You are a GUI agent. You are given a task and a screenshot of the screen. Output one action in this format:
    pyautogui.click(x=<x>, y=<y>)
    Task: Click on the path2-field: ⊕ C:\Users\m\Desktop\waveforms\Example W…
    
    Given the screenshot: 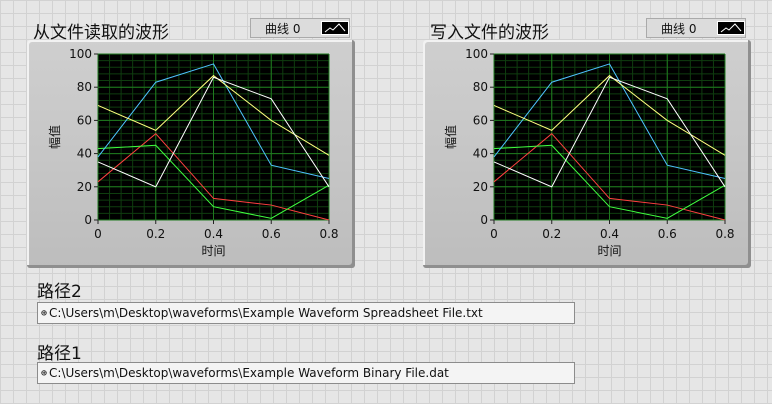 What is the action you would take?
    pyautogui.click(x=306, y=313)
    